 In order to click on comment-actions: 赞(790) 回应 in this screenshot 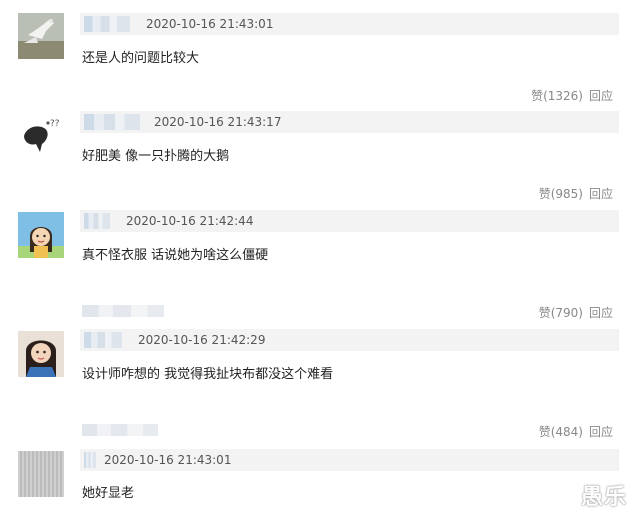, I will do `click(576, 313)`.